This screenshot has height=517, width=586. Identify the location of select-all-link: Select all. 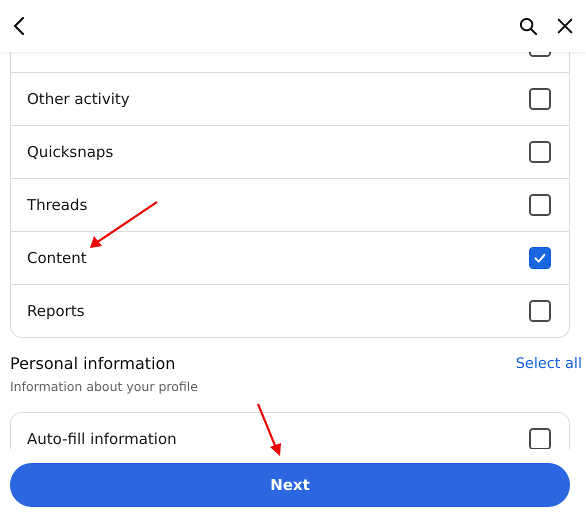
(549, 364).